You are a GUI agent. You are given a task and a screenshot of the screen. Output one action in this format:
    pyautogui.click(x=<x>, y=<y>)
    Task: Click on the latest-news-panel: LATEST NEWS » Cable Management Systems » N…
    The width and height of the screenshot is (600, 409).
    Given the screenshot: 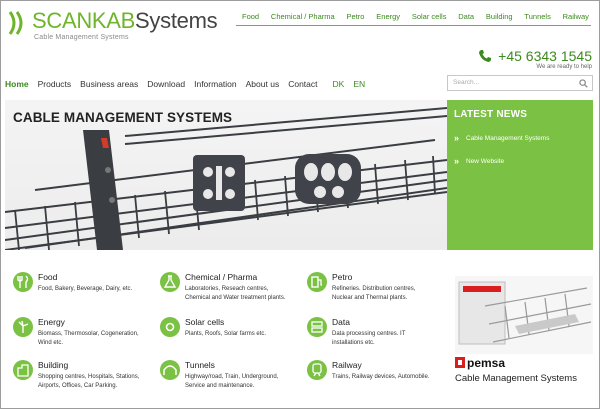 What is the action you would take?
    pyautogui.click(x=520, y=175)
    